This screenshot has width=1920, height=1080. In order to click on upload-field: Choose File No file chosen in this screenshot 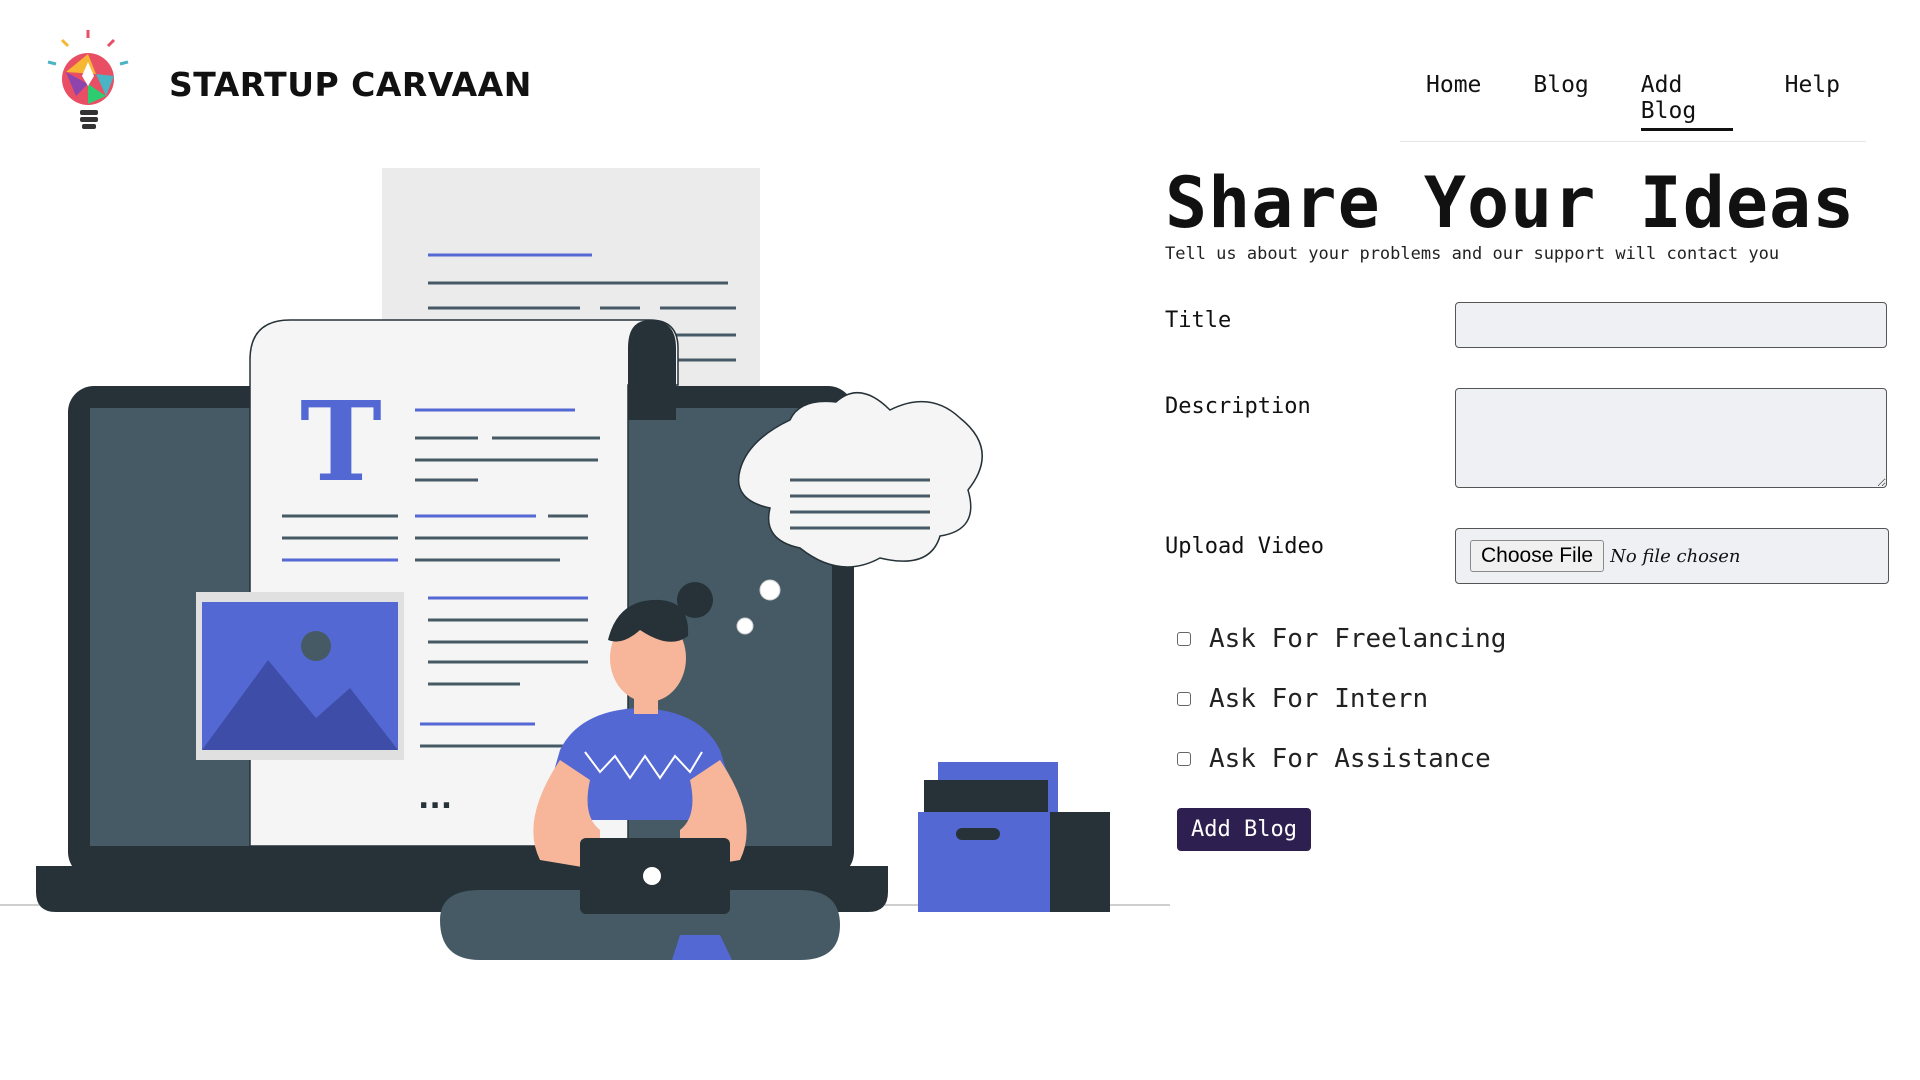, I will do `click(1672, 556)`.